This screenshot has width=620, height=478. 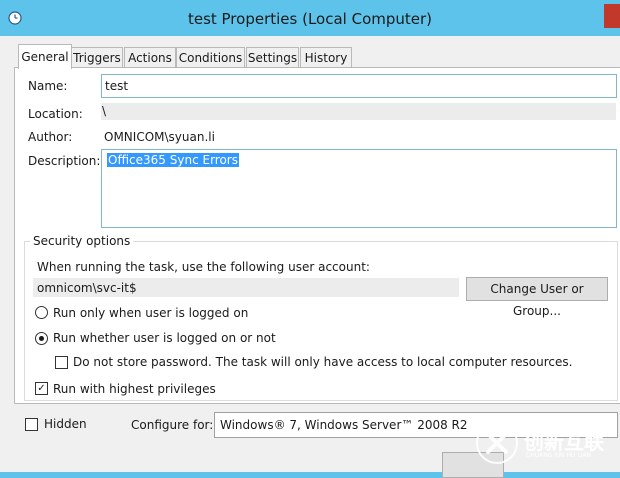 I want to click on title-bar: test Properties (Local Computer), so click(x=310, y=18).